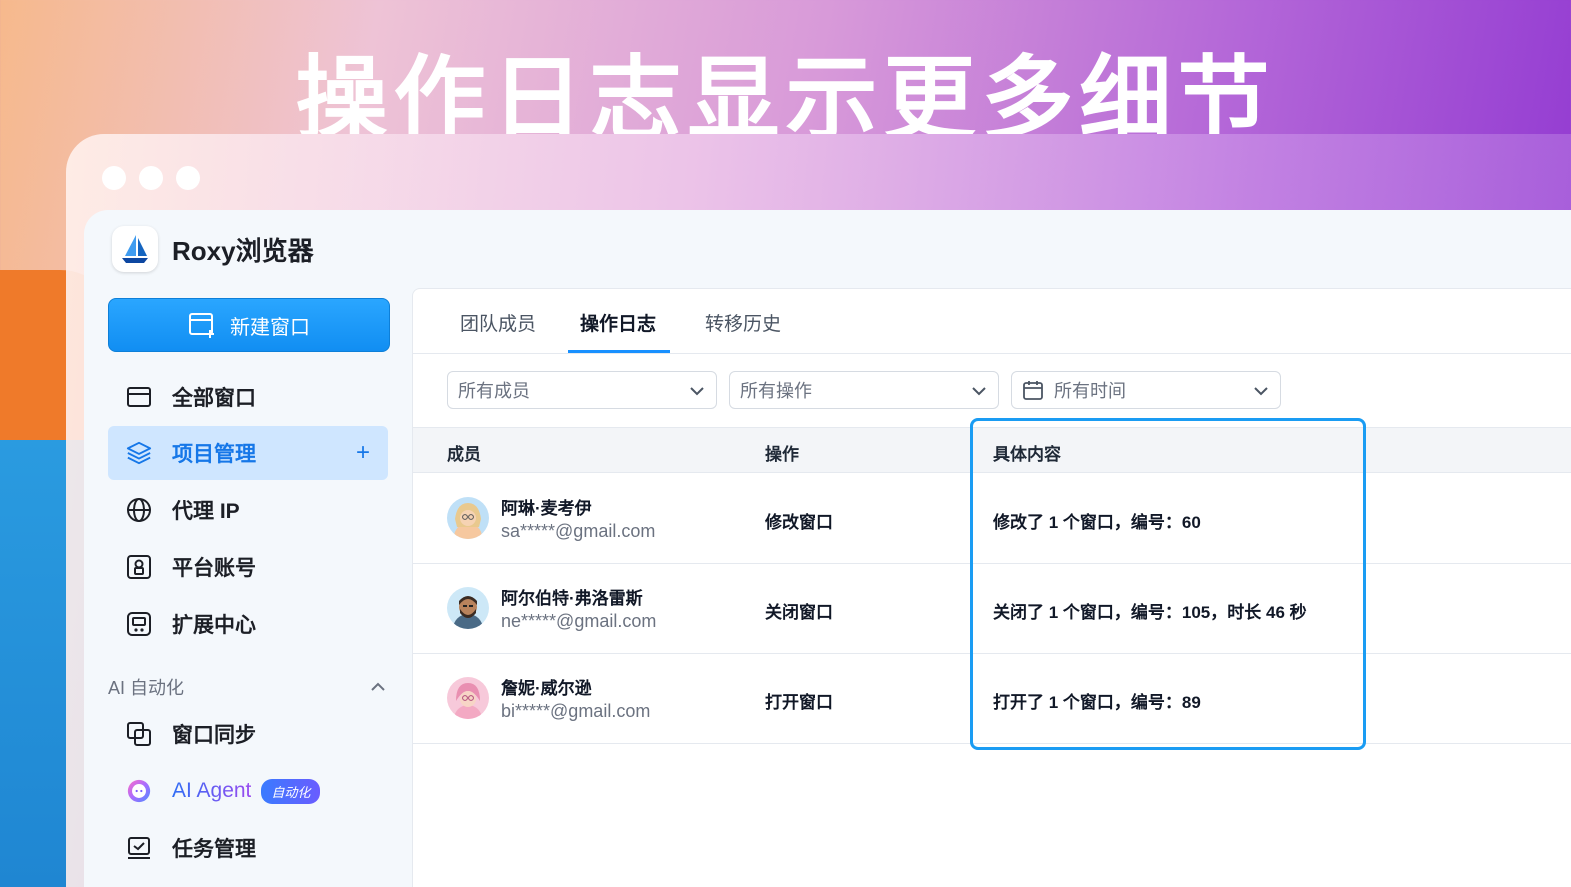  I want to click on brand: Roxy浏览器, so click(213, 249).